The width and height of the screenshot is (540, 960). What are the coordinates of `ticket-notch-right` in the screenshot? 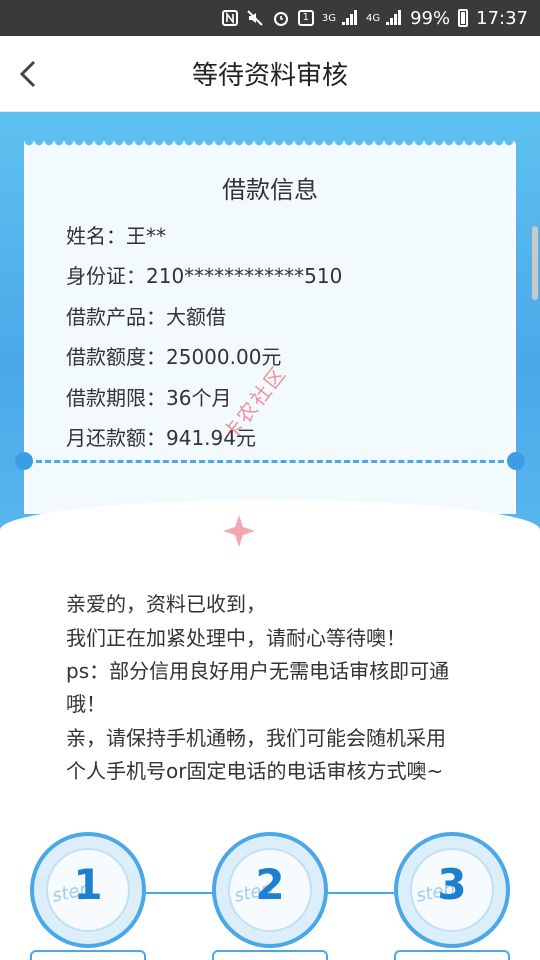 It's located at (516, 461).